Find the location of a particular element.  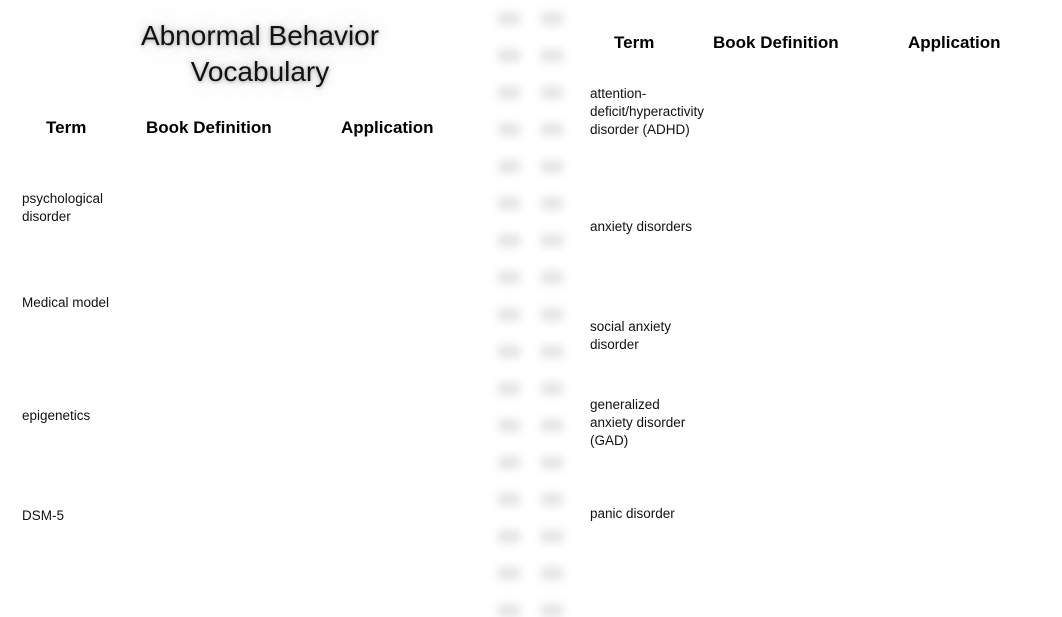

table-row: social anxiety disorder is located at coordinates (631, 335).